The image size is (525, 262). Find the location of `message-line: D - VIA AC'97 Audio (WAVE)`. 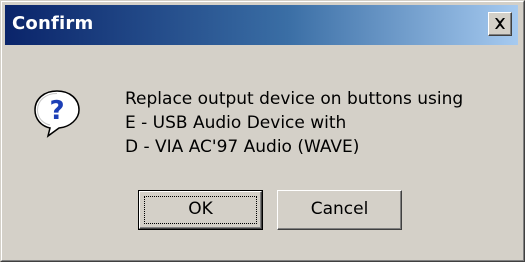

message-line: D - VIA AC'97 Audio (WAVE) is located at coordinates (242, 147).